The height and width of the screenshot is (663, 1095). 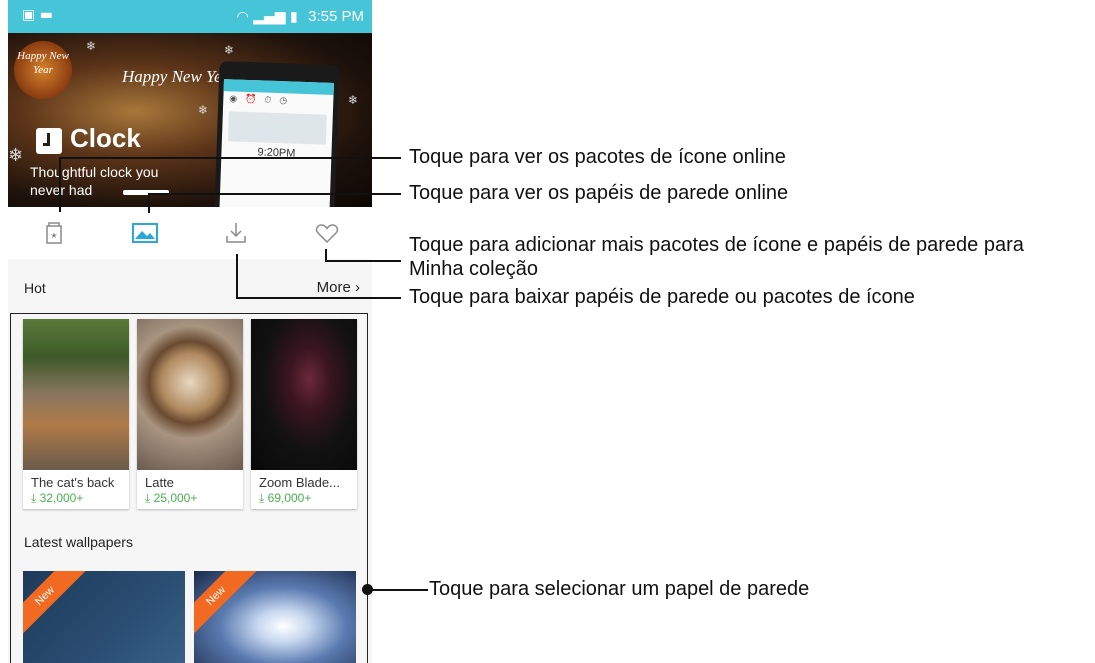 I want to click on tab-wallpapers, so click(x=144, y=233).